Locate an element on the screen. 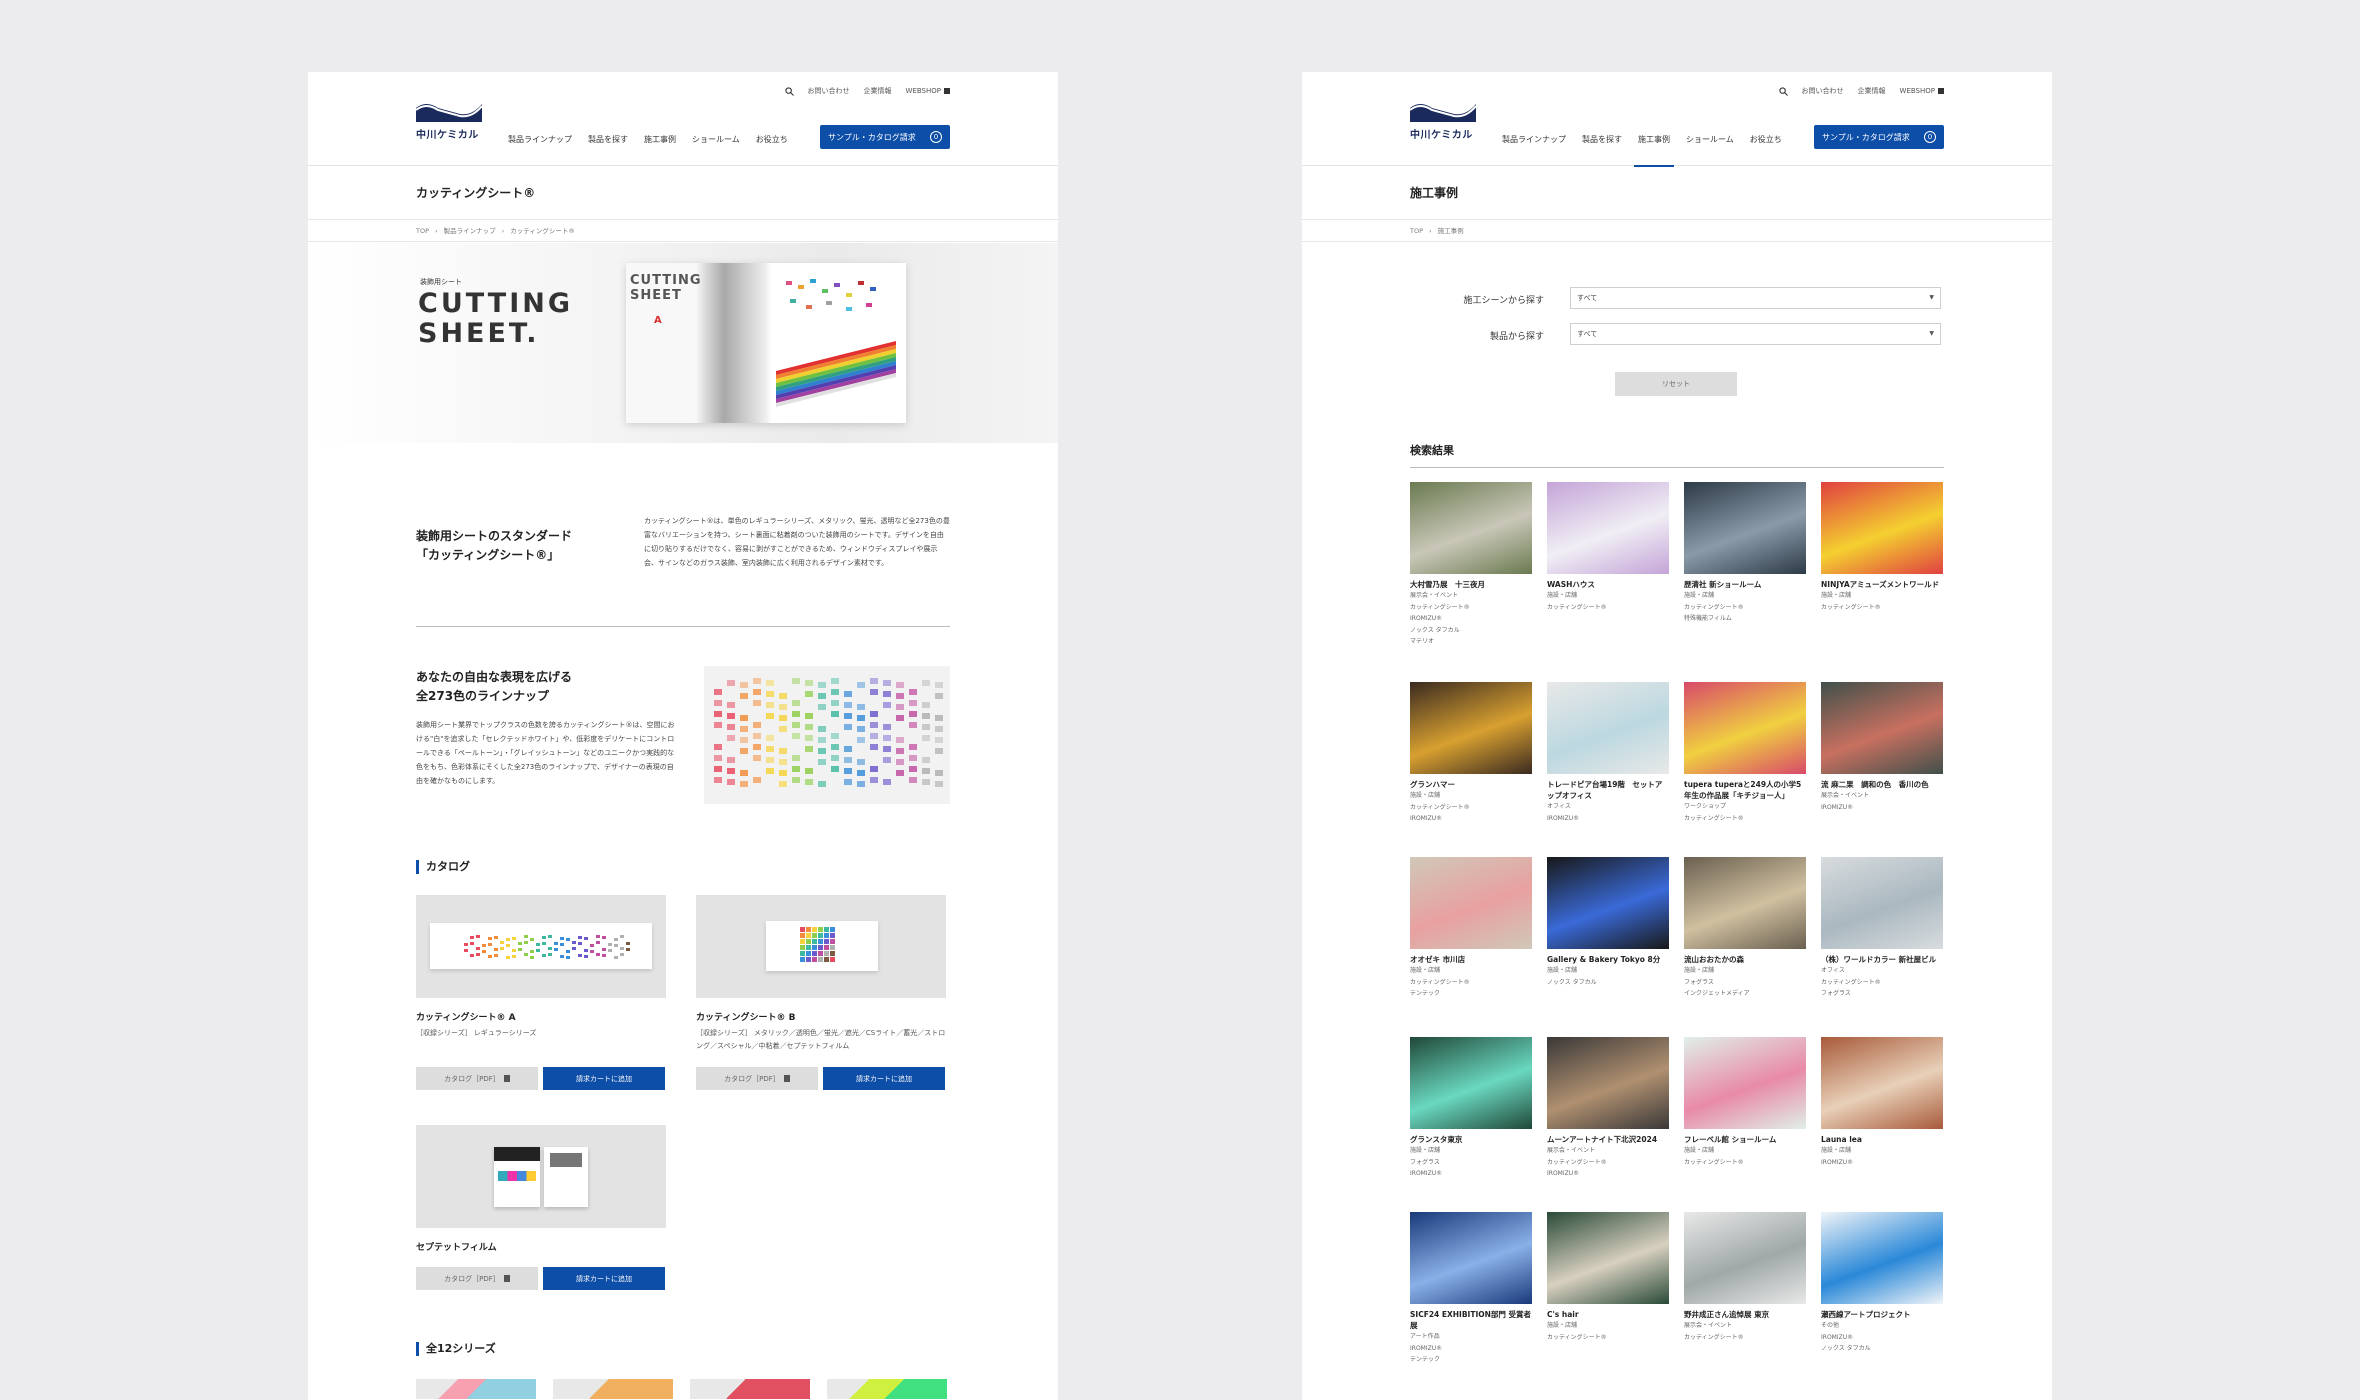 The width and height of the screenshot is (2360, 1400). catalog-septet-pdf-button: カタログ［PDF］ is located at coordinates (477, 1278).